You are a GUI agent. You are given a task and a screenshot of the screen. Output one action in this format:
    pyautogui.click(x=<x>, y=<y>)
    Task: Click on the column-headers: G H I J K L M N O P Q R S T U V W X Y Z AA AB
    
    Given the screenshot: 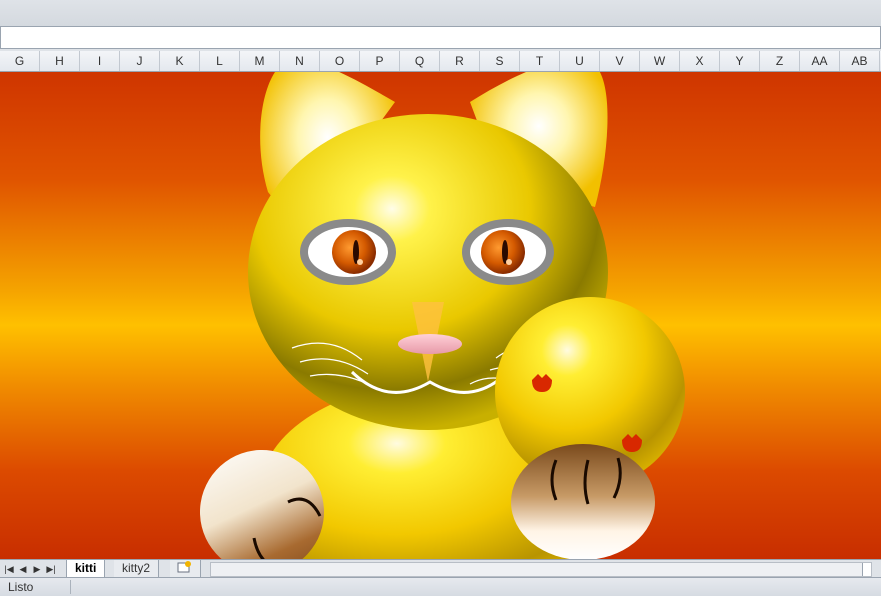 What is the action you would take?
    pyautogui.click(x=440, y=61)
    